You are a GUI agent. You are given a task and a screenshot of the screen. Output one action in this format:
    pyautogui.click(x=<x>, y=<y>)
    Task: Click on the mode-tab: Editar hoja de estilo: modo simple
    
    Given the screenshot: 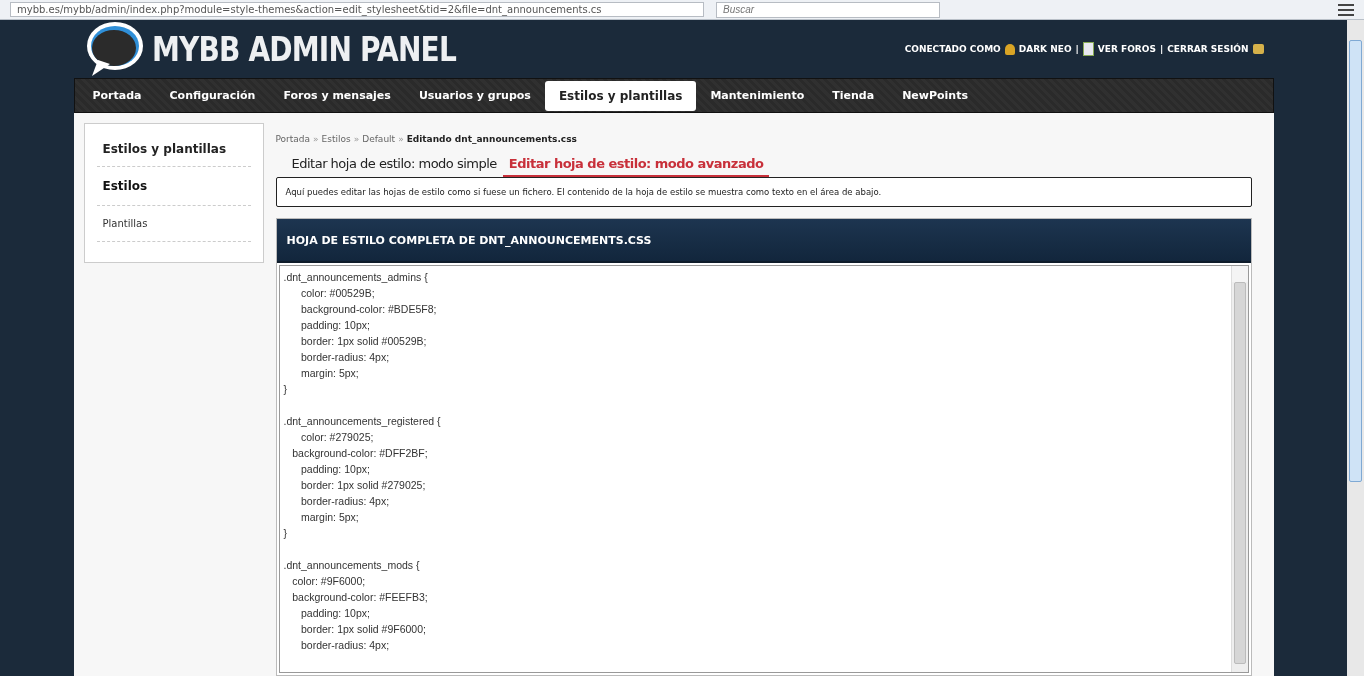 What is the action you would take?
    pyautogui.click(x=394, y=164)
    